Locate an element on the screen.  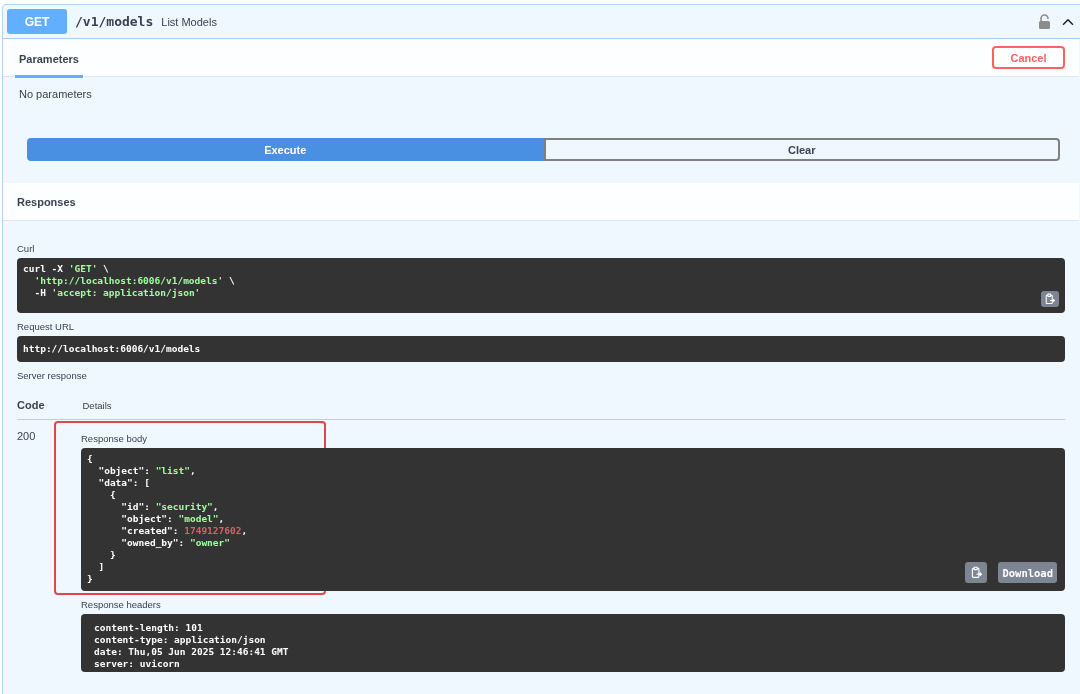
request-url-value: http://localhost:6006/v1/models is located at coordinates (541, 349).